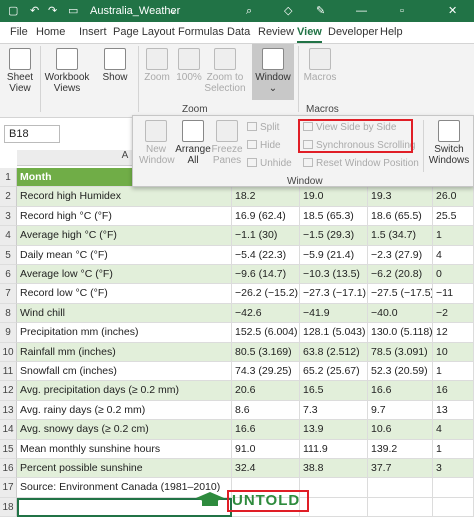  I want to click on data-cell: 1.5 (34.7), so click(400, 236).